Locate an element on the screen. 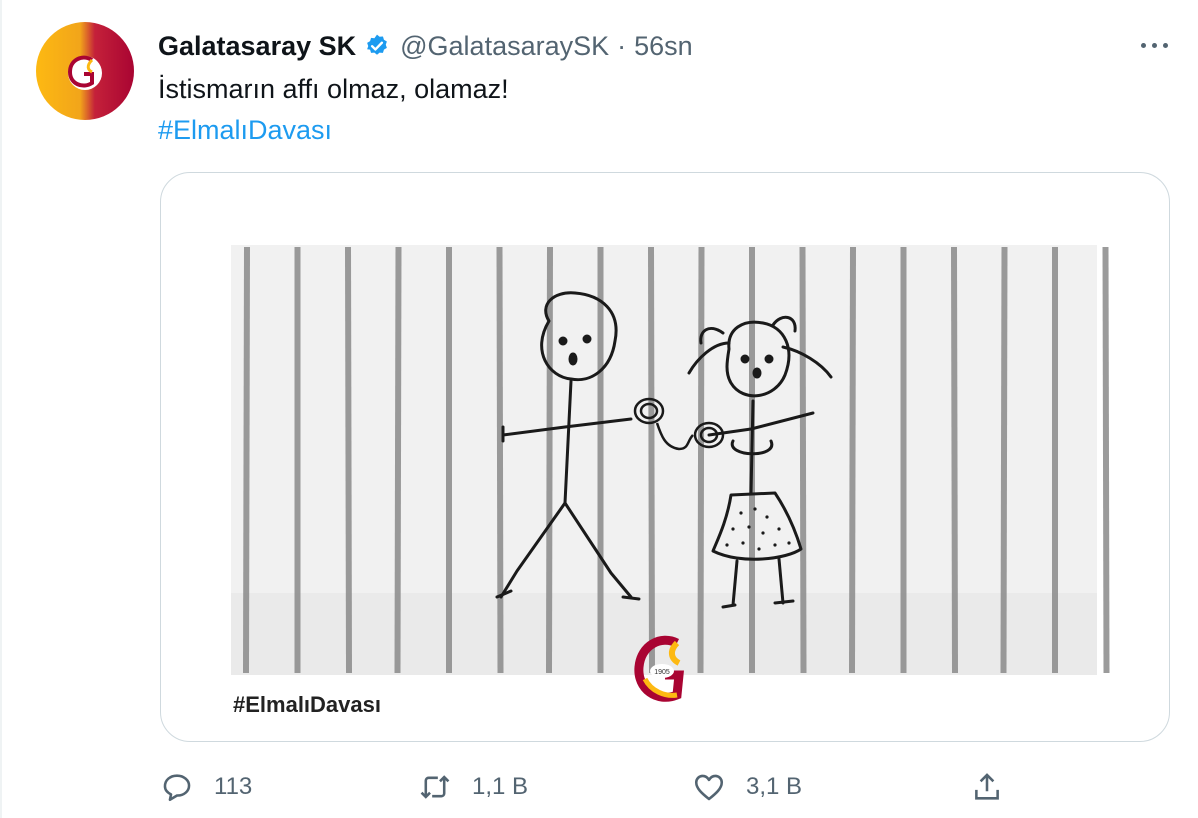  avatar is located at coordinates (85, 71).